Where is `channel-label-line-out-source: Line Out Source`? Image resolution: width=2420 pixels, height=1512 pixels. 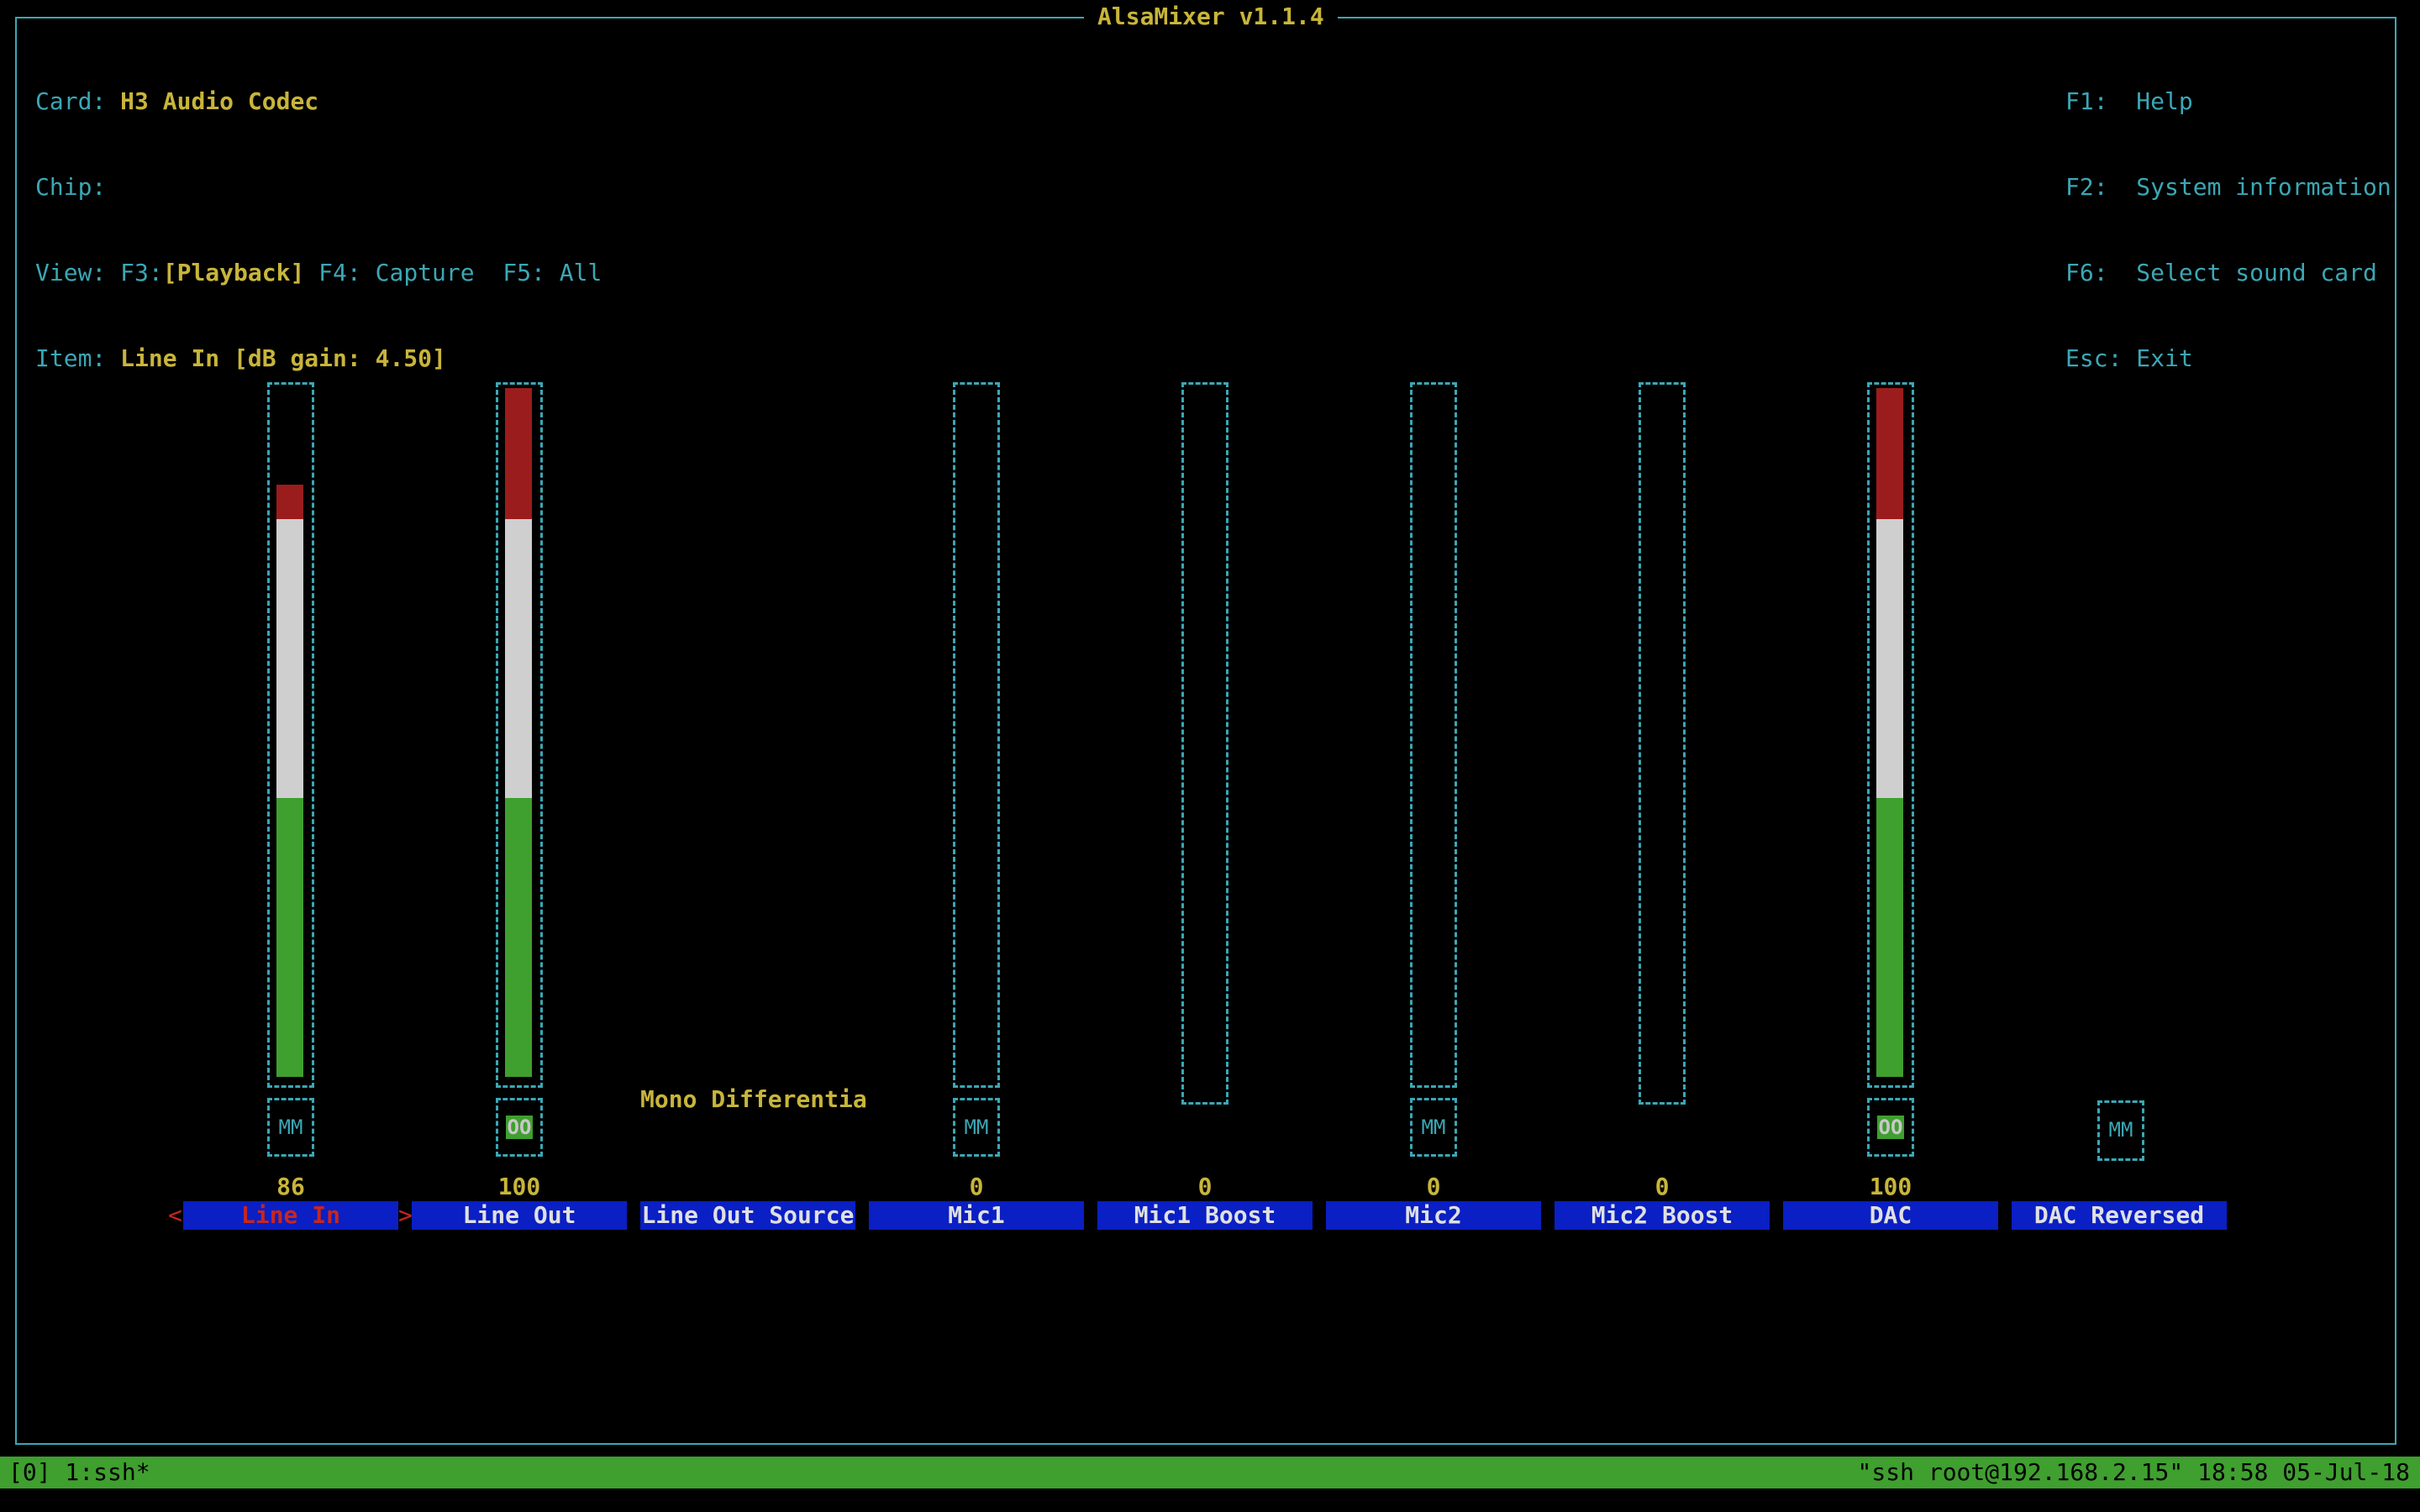 channel-label-line-out-source: Line Out Source is located at coordinates (748, 1215).